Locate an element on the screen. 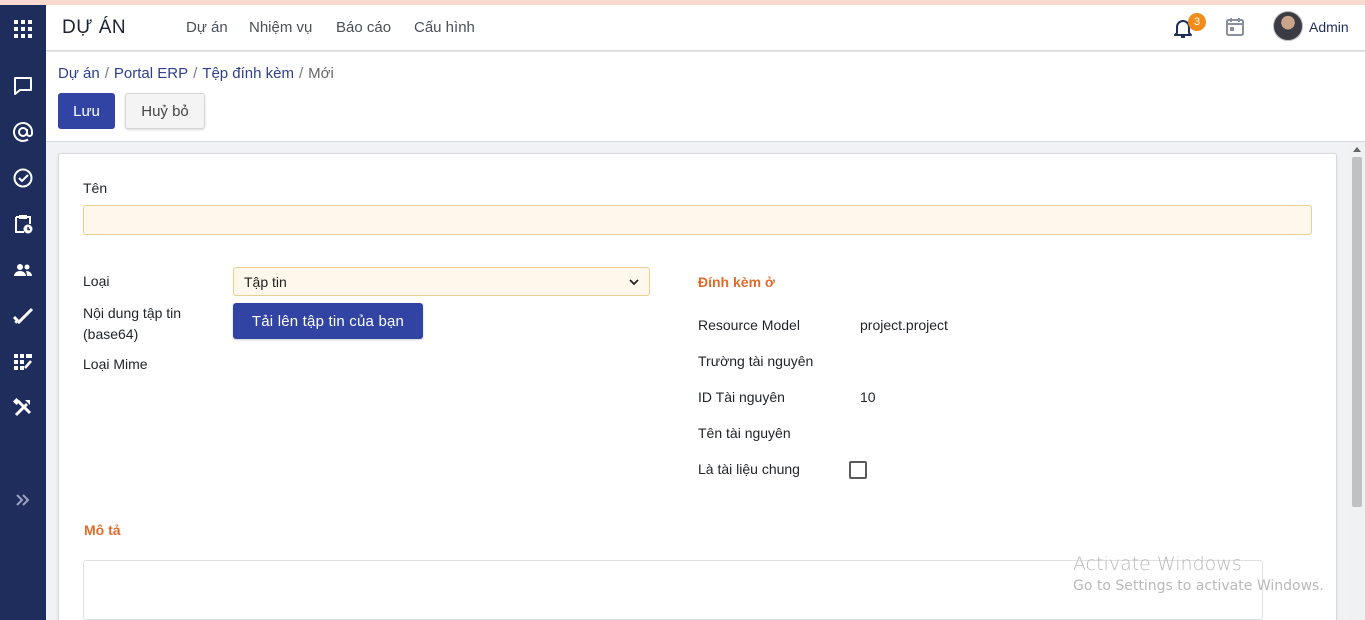 The height and width of the screenshot is (620, 1365). activation-watermark-subtitle: Go to Settings to activate Windows. is located at coordinates (1198, 586).